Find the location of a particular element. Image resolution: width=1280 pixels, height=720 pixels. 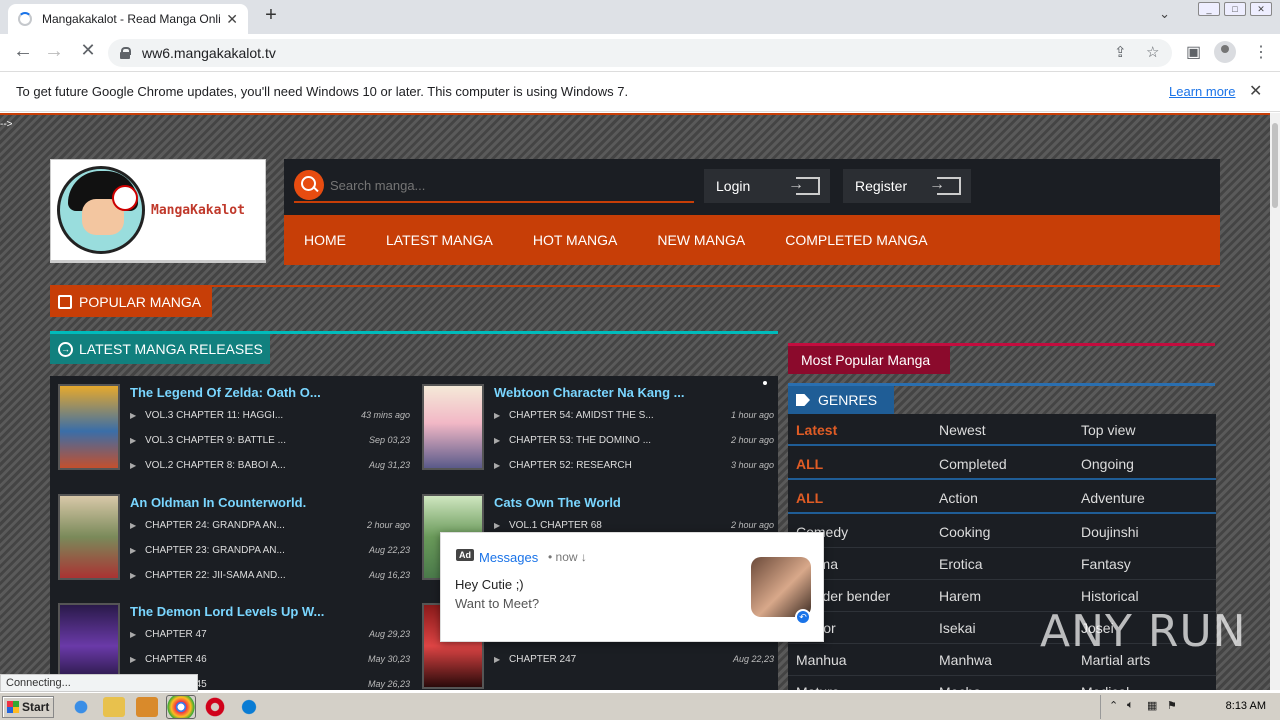

share-icon: ⇪ is located at coordinates (1120, 53).